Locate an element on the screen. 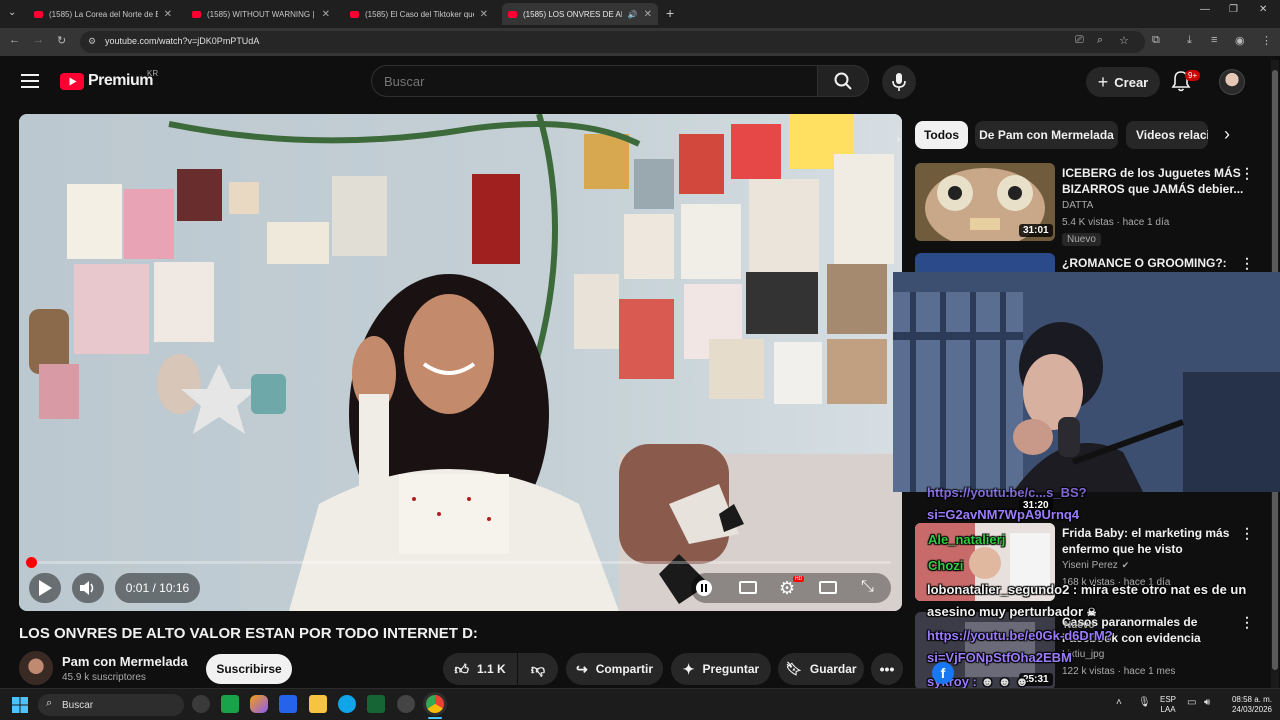 This screenshot has width=1280, height=720. player-overlay-arrow-icon: › is located at coordinates (899, 139).